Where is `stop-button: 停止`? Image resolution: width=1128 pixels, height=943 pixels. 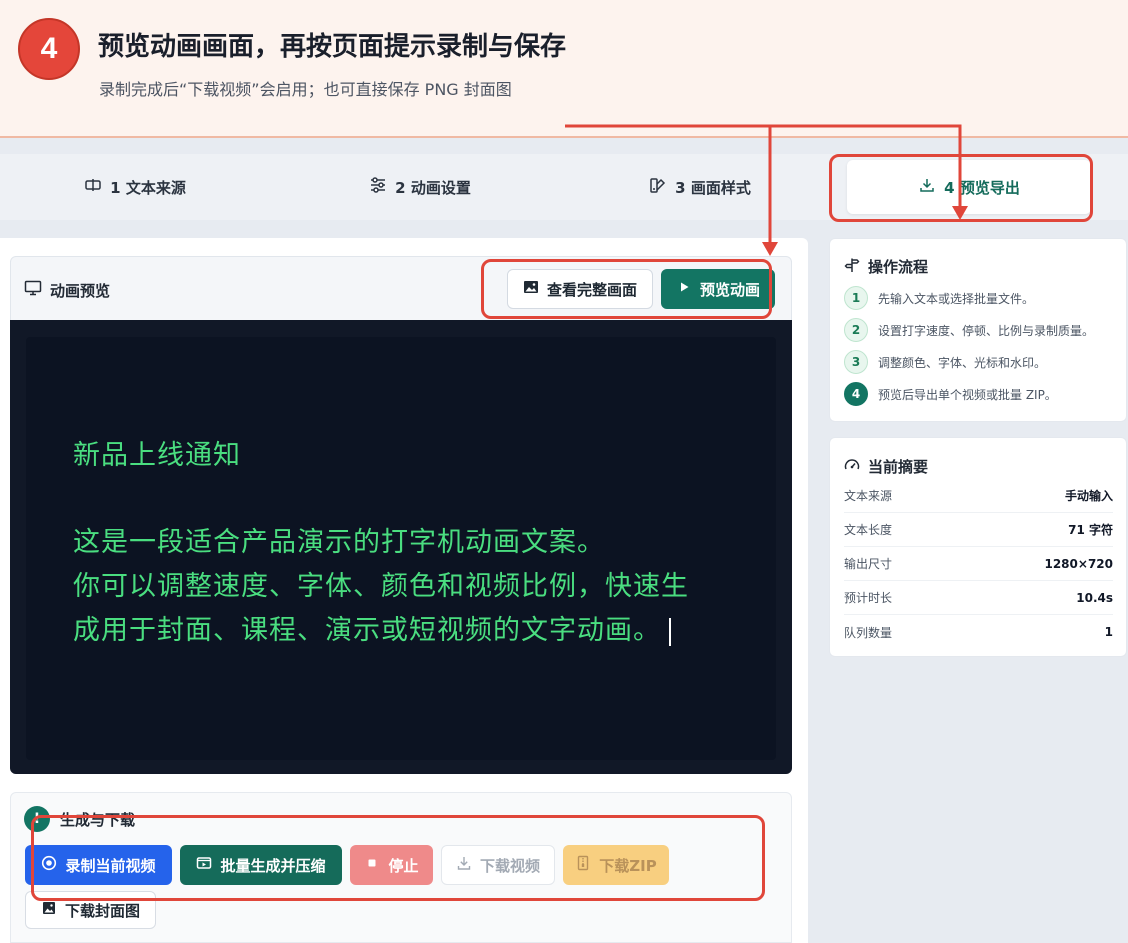 stop-button: 停止 is located at coordinates (391, 865).